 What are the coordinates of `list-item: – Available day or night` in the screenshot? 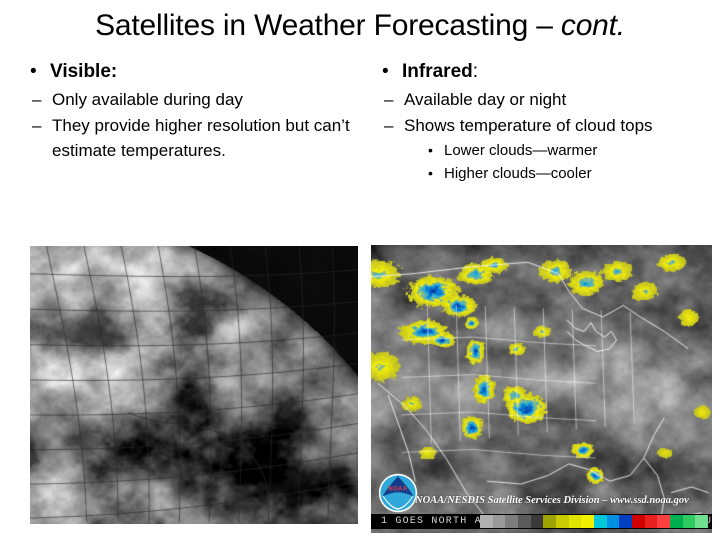 It's located at (541, 99).